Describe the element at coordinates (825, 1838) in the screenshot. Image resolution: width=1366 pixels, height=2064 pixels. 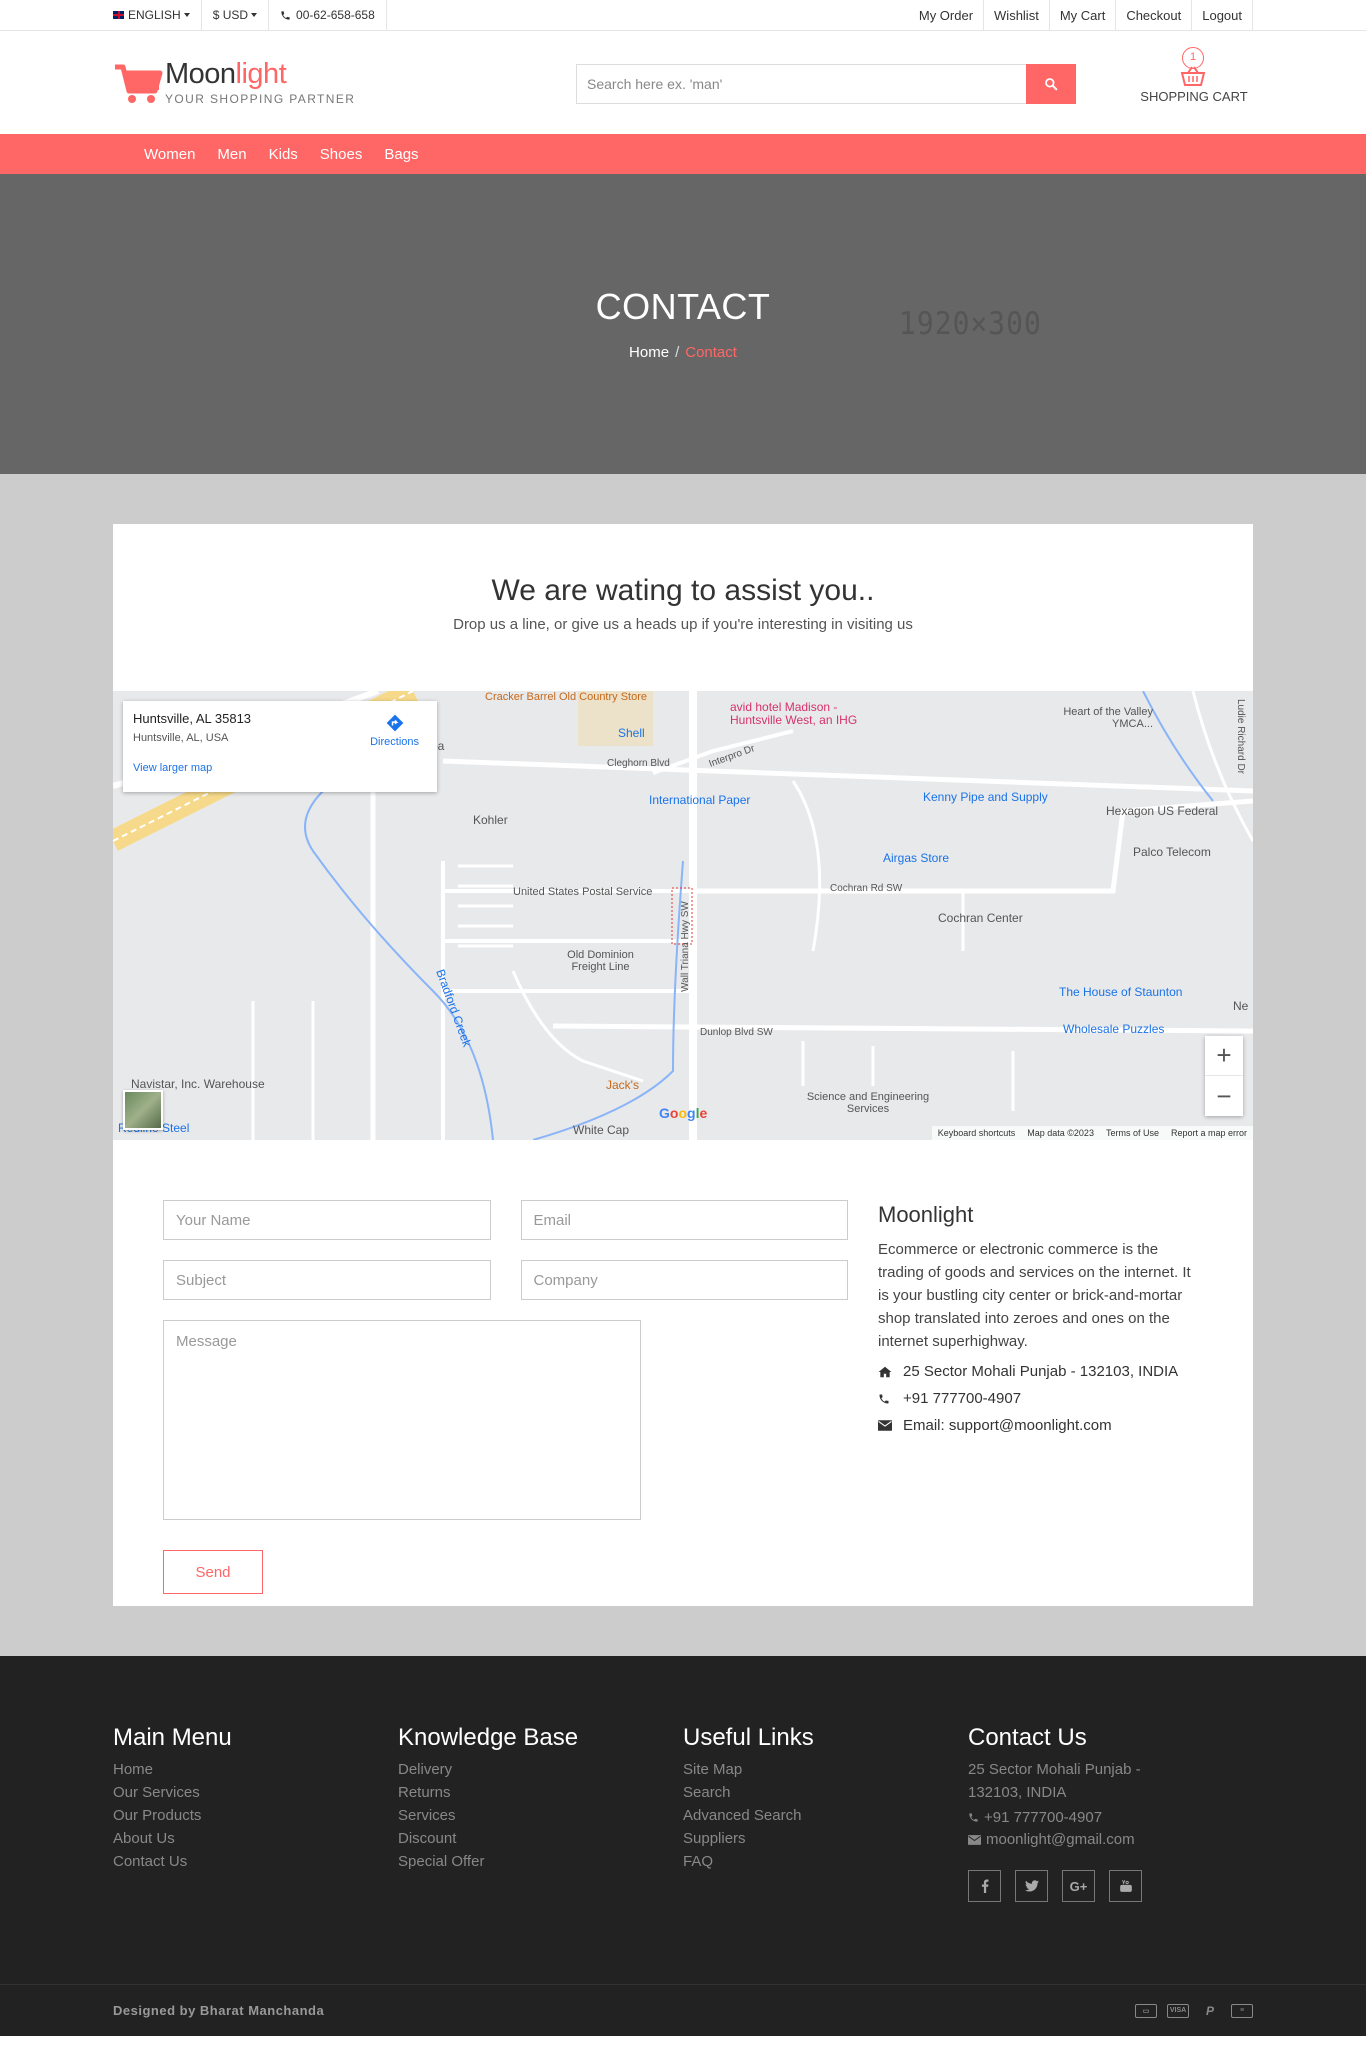
I see `footer-link-suppliers: Suppliers` at that location.